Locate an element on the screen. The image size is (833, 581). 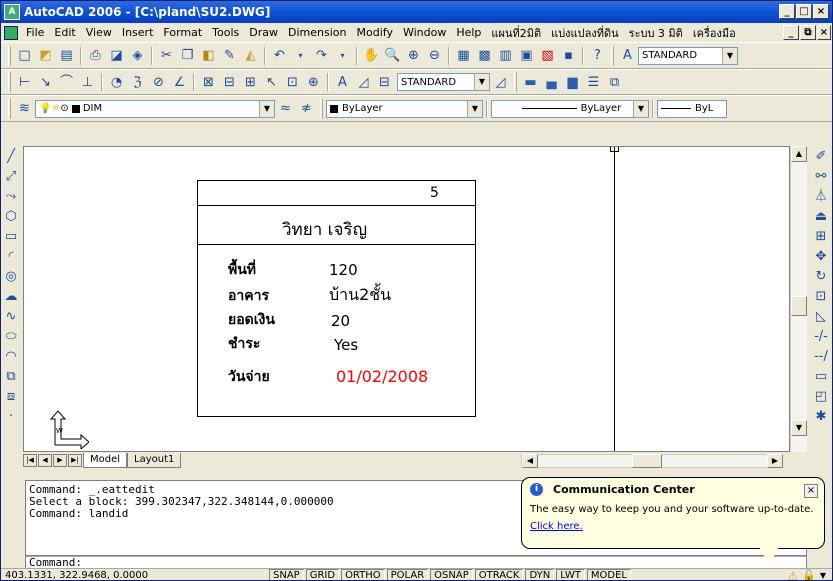
explode-icon: ✱ is located at coordinates (821, 416).